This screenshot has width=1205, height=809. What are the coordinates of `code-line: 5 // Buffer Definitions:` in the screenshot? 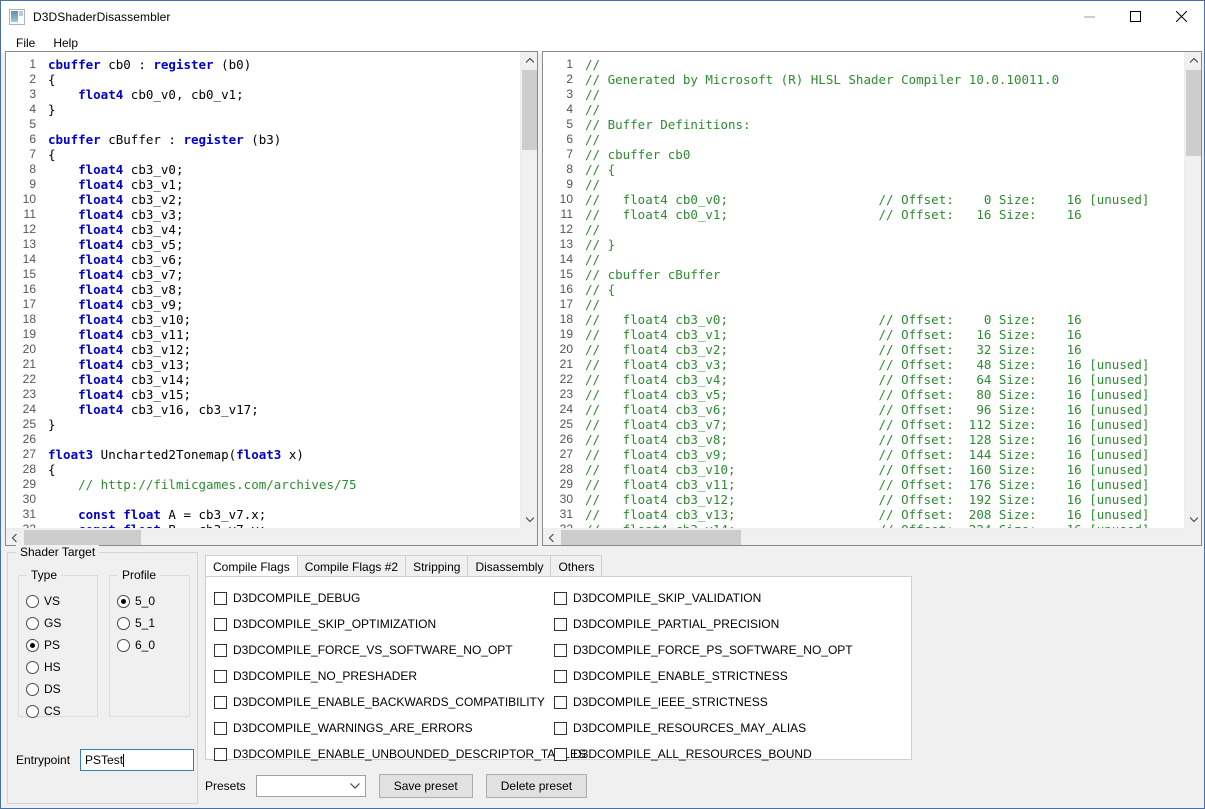 It's located at (863, 124).